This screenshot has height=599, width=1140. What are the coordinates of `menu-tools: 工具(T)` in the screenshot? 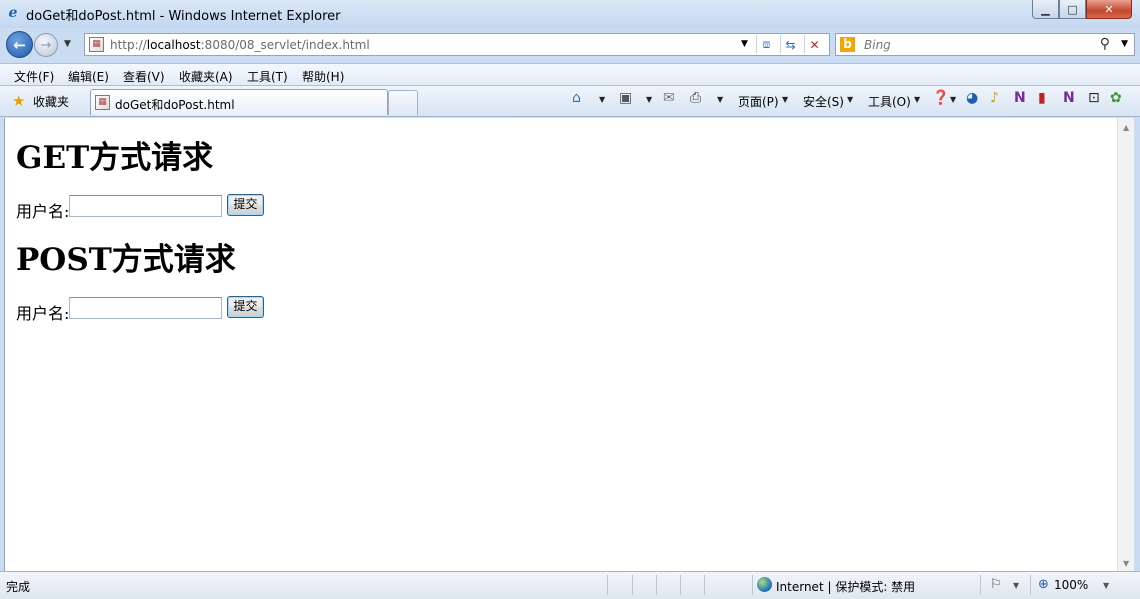 It's located at (267, 76).